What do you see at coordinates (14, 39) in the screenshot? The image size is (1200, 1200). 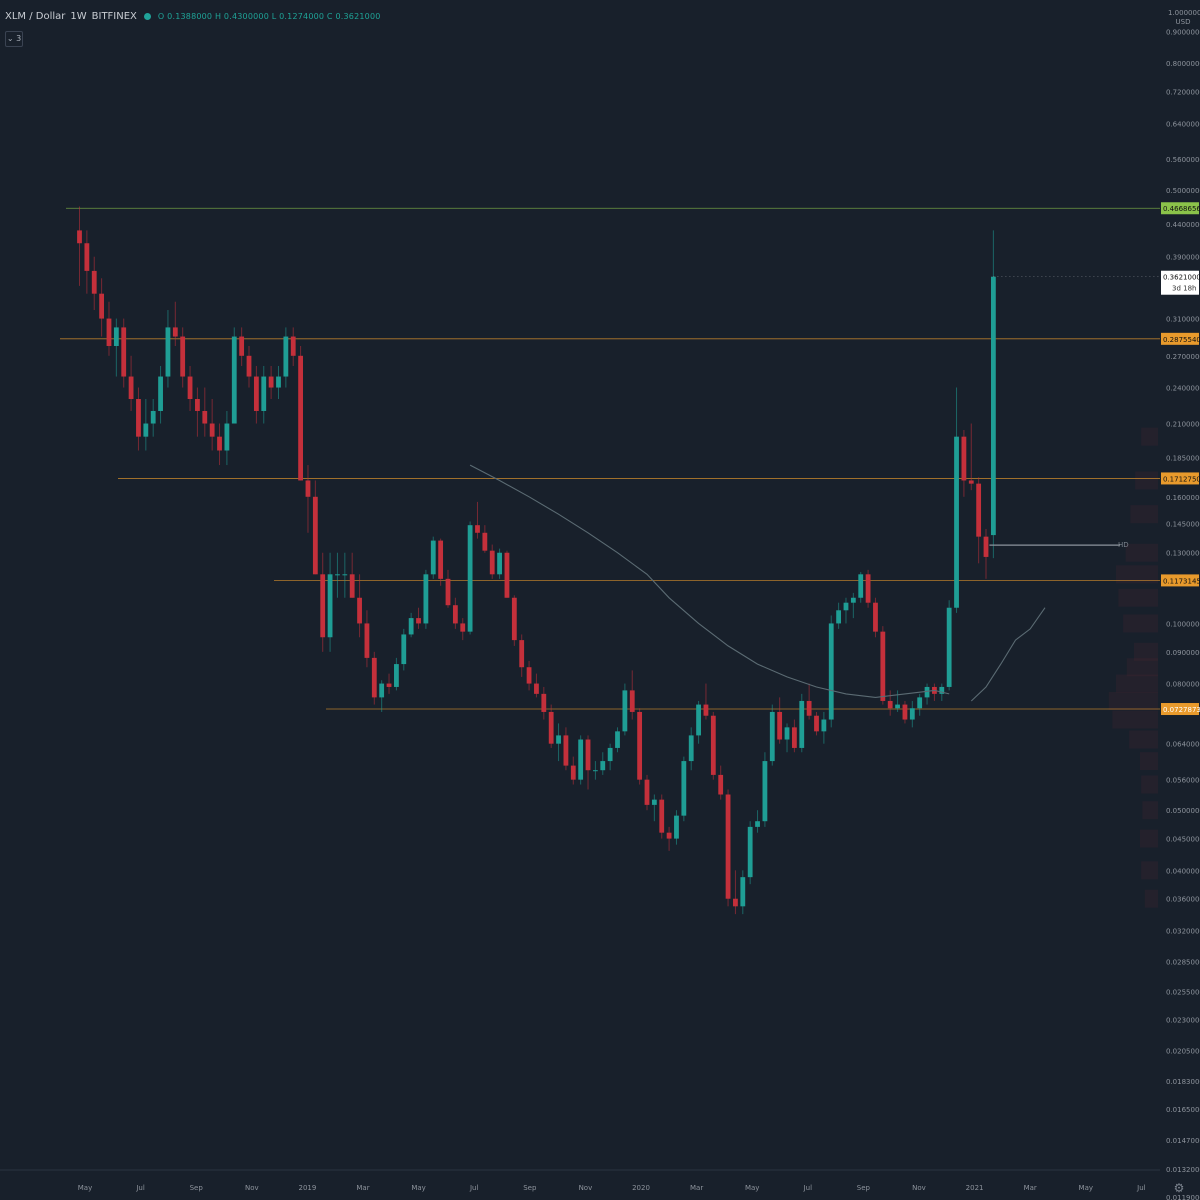 I see `indicators-toggle-button: ⌄ 3` at bounding box center [14, 39].